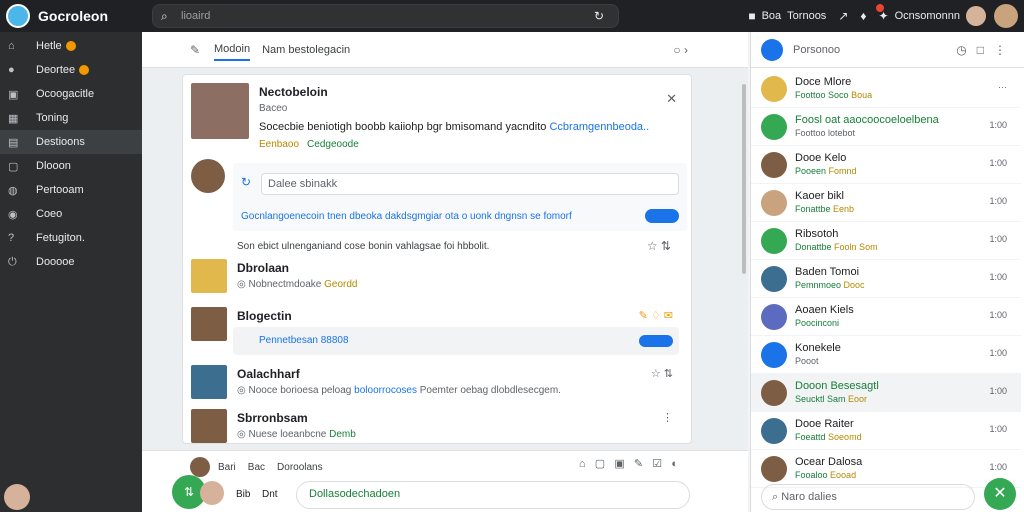 This screenshot has height=512, width=1024. What do you see at coordinates (886, 203) in the screenshot?
I see `contact-item: Kaoer bikl Fonattbe Eenb 1:00` at bounding box center [886, 203].